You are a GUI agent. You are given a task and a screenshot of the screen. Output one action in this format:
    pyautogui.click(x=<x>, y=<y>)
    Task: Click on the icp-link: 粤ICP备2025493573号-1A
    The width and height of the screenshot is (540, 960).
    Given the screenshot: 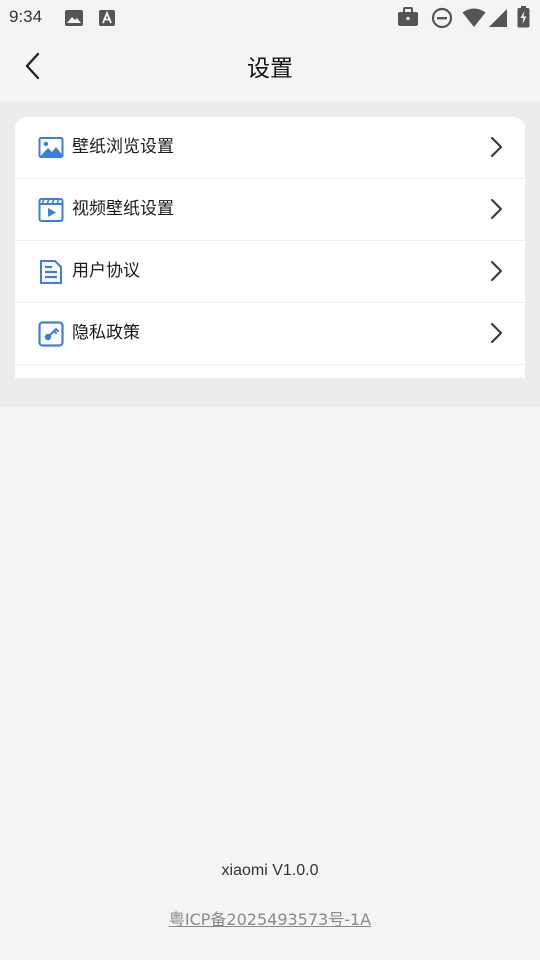 What is the action you would take?
    pyautogui.click(x=270, y=919)
    